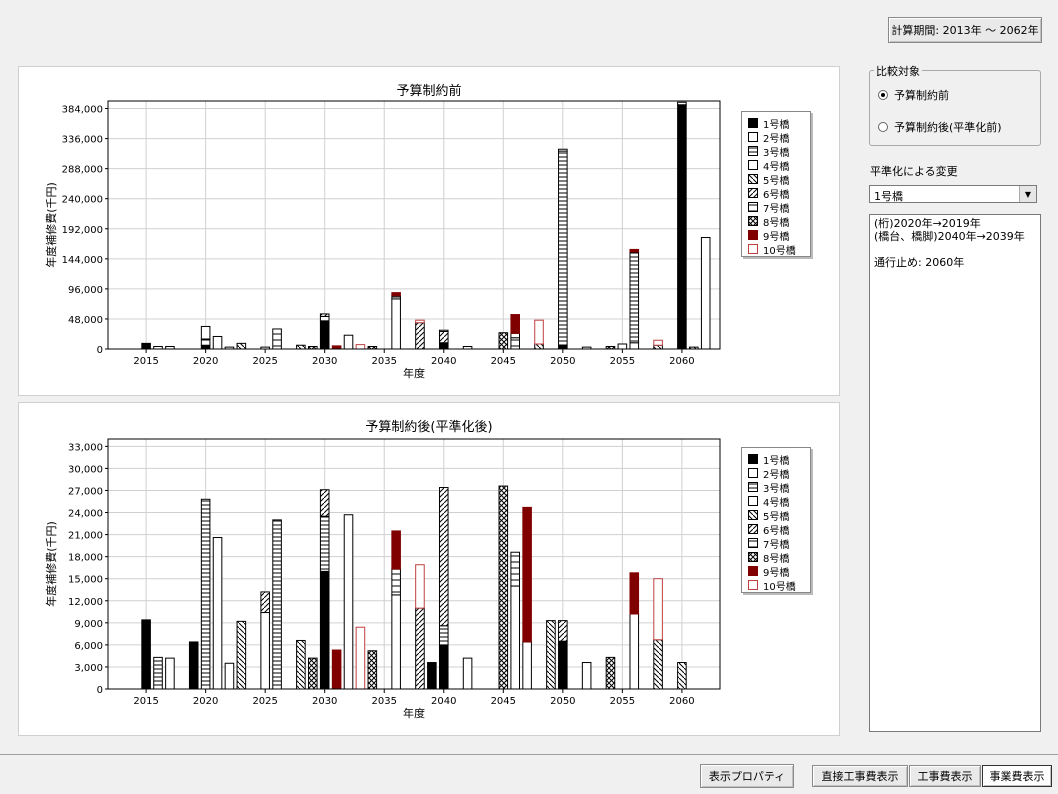 Image resolution: width=1058 pixels, height=794 pixels. I want to click on legend-before: 1号橋 2号橋 3号橋 4号橋 5号橋 6号橋 7号橋 8号橋 9号橋 10号橋, so click(776, 184).